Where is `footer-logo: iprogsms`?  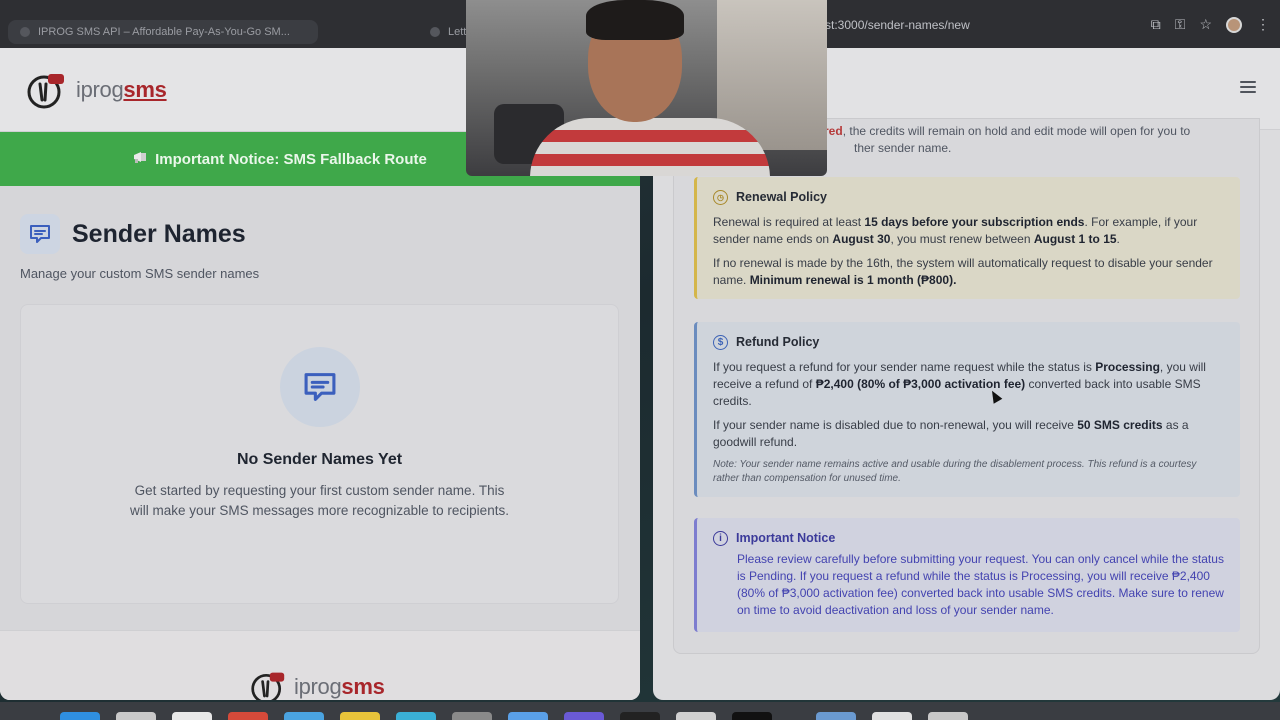 footer-logo: iprogsms is located at coordinates (317, 684).